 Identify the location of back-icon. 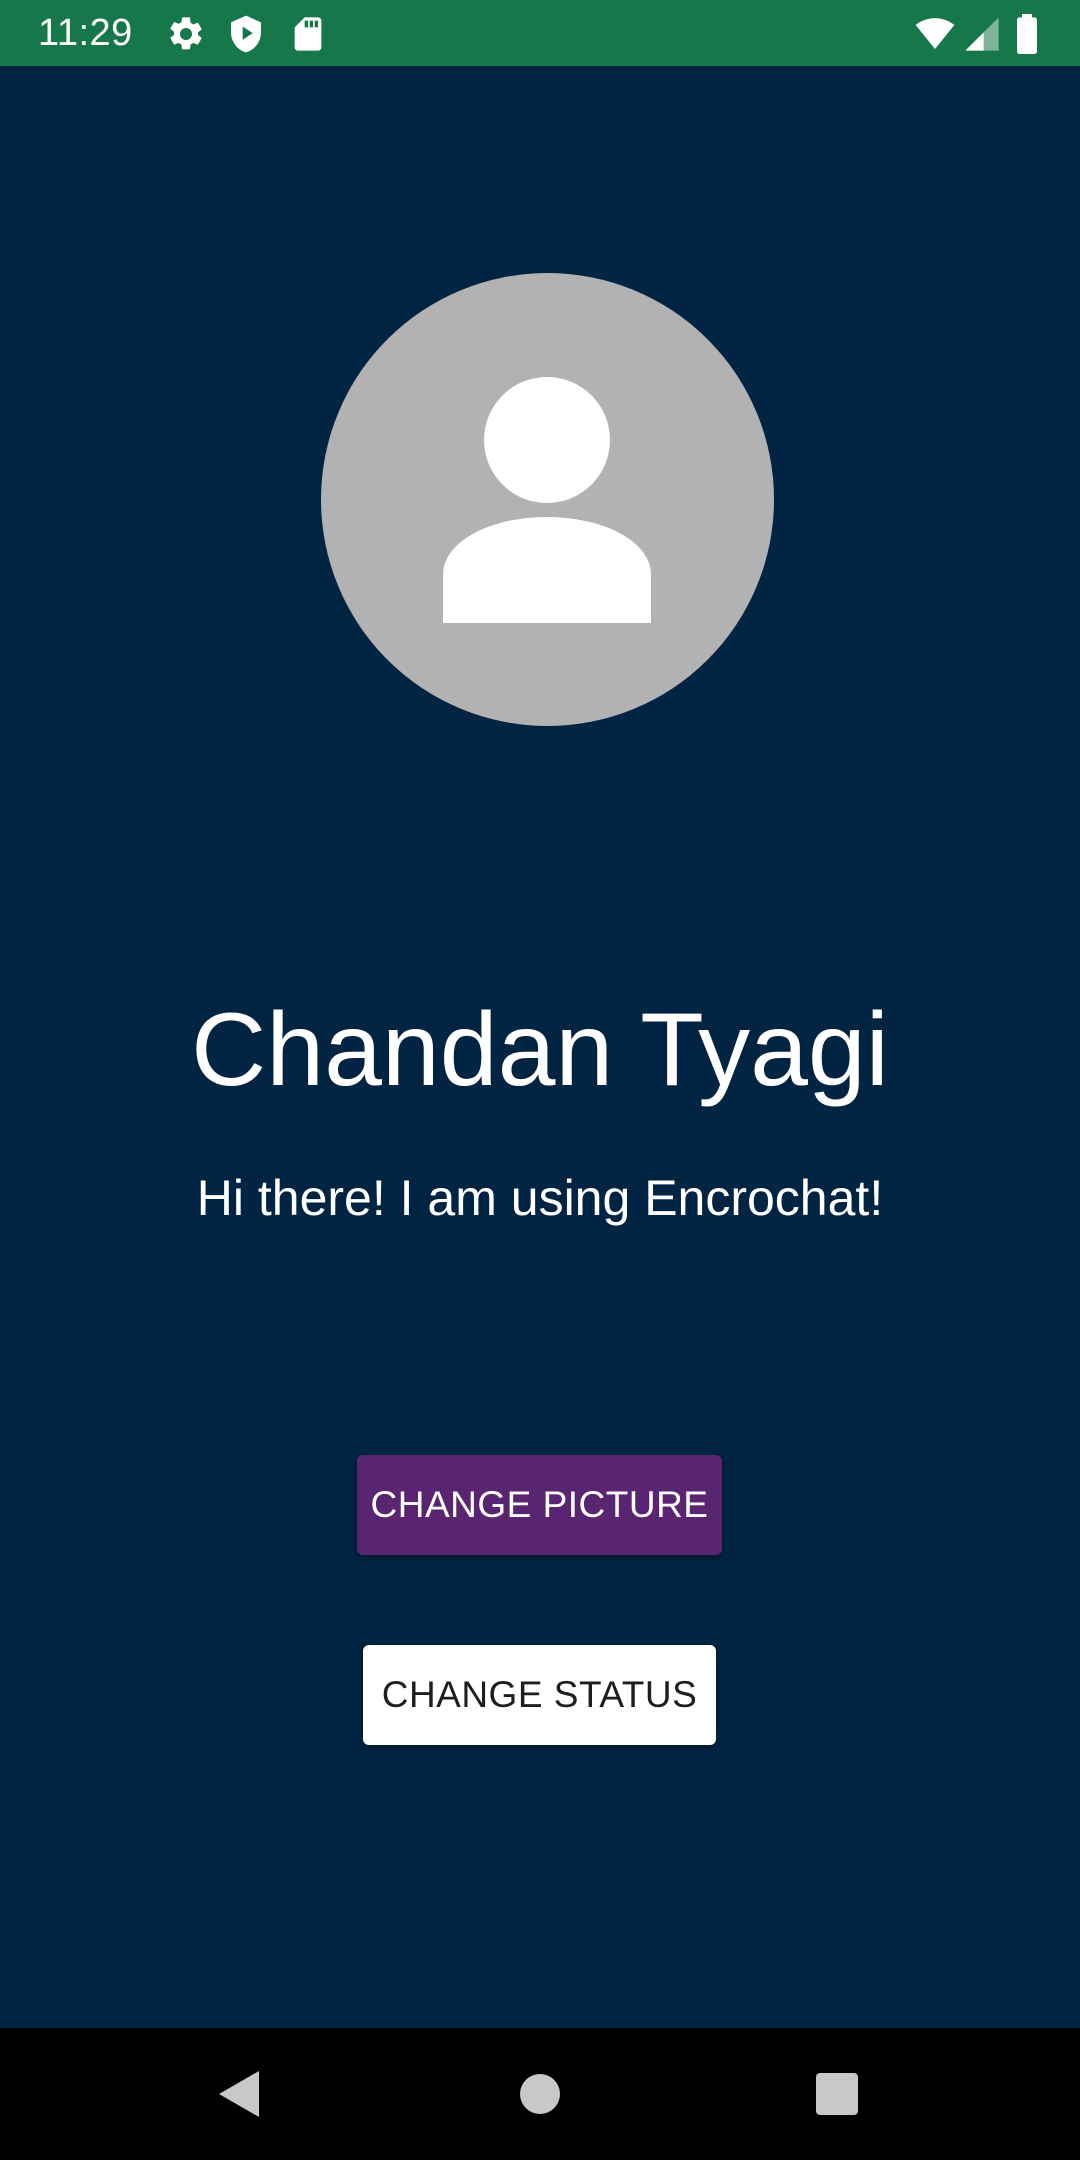
(240, 2094).